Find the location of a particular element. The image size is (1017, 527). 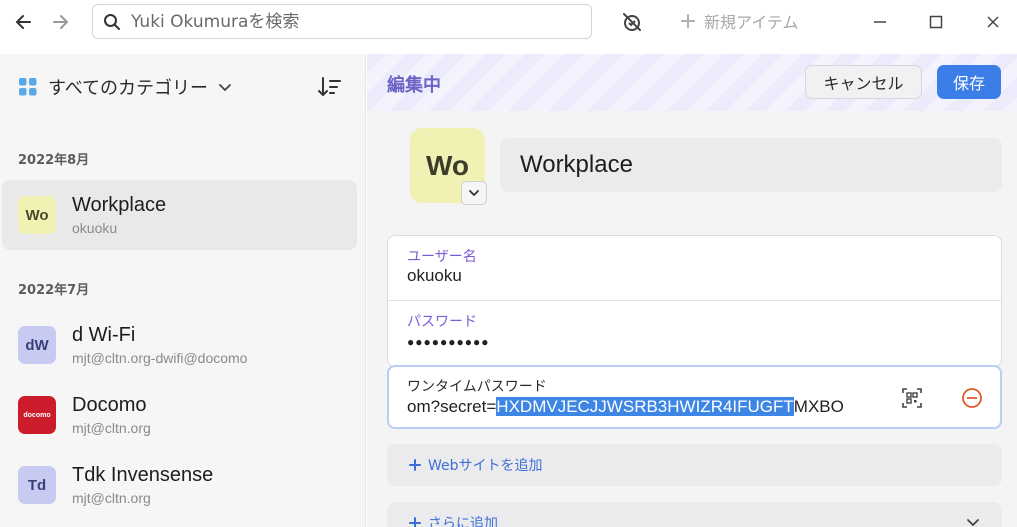

qr-scan-button is located at coordinates (912, 400).